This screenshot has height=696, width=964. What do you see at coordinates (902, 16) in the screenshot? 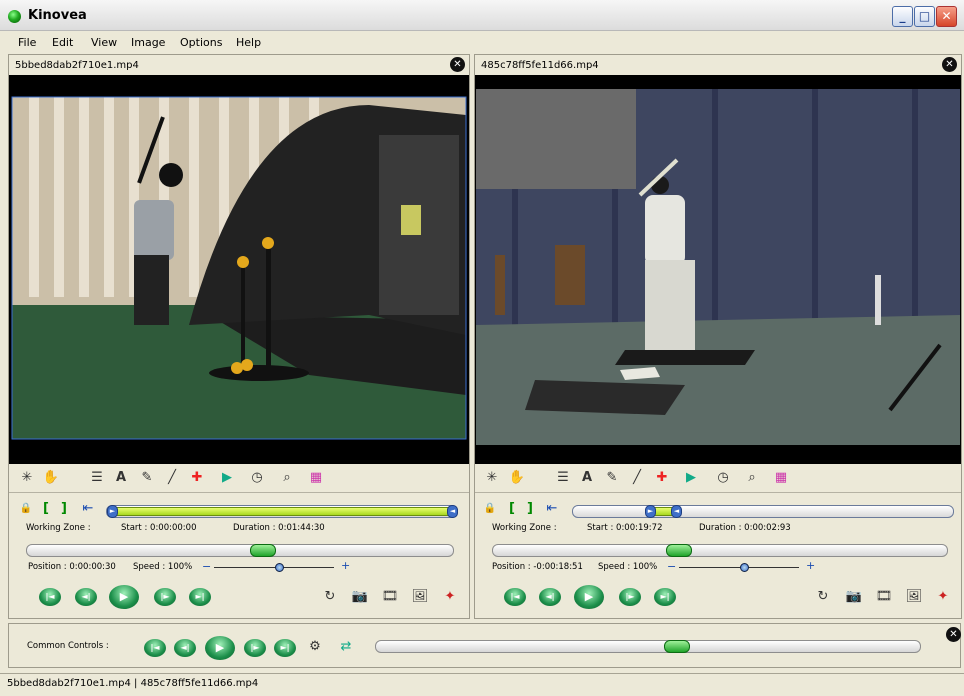
I see `minimize-button: _` at bounding box center [902, 16].